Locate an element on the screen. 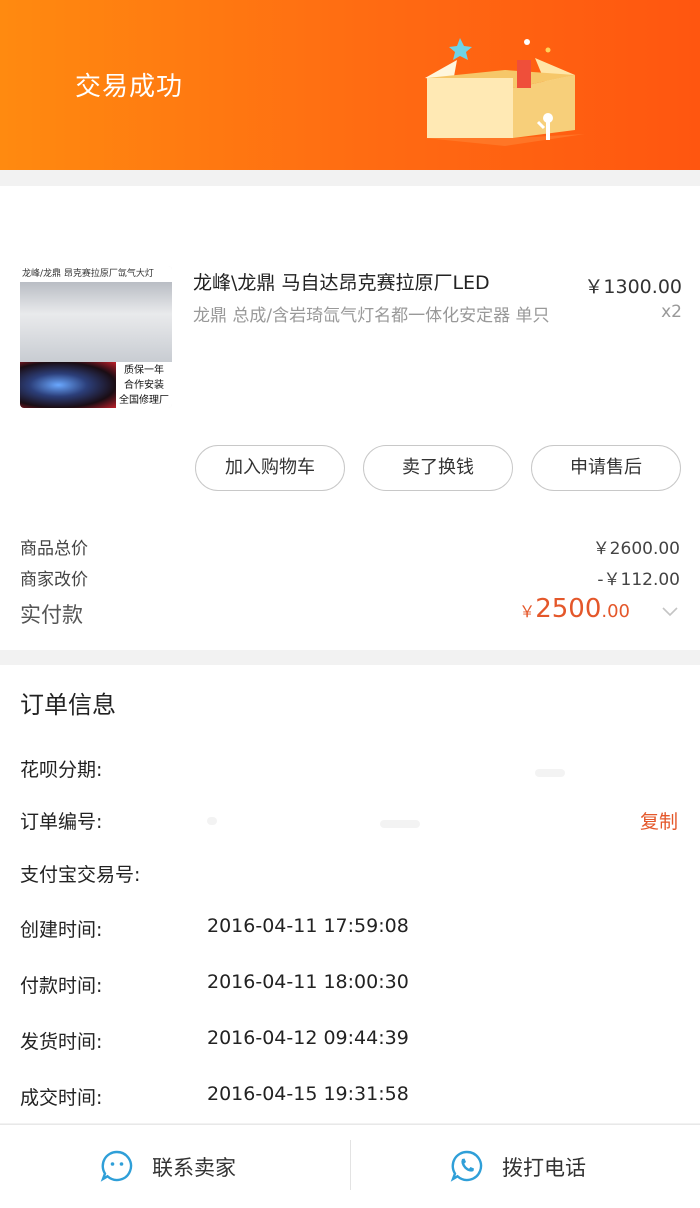  sell-item-button: 卖了换钱 is located at coordinates (438, 468).